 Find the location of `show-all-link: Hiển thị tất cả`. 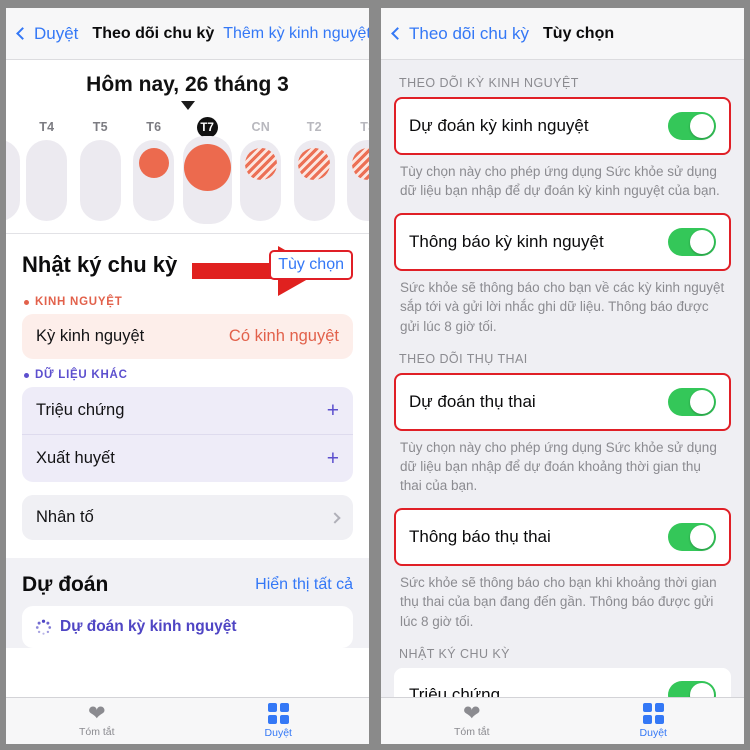

show-all-link: Hiển thị tất cả is located at coordinates (304, 585).